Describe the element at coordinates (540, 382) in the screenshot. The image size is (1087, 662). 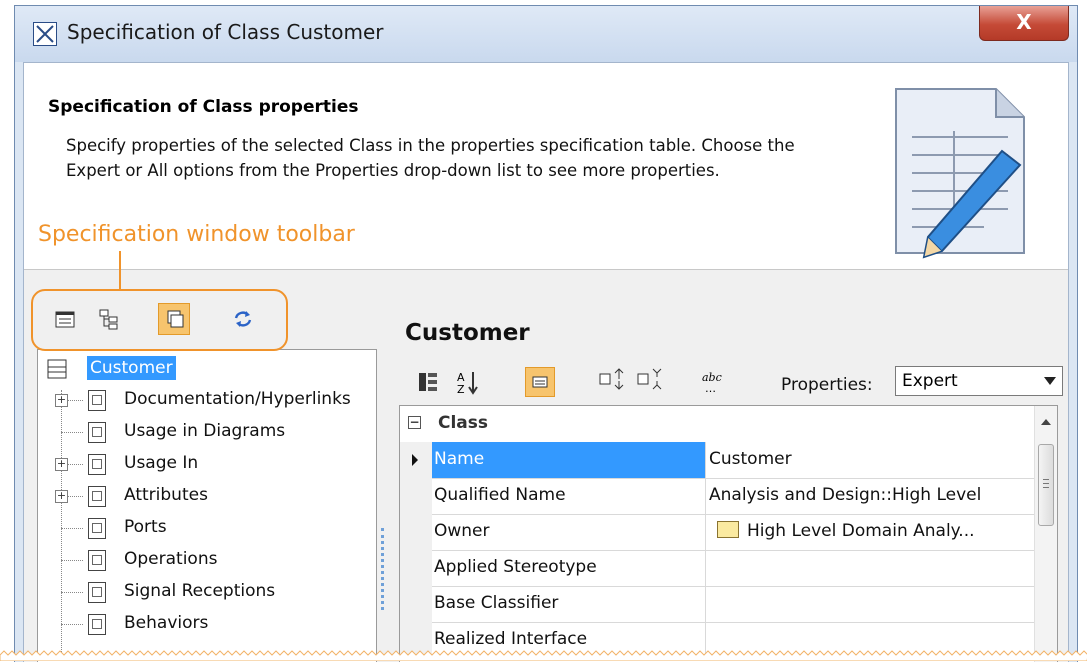
I see `show-description-icon` at that location.